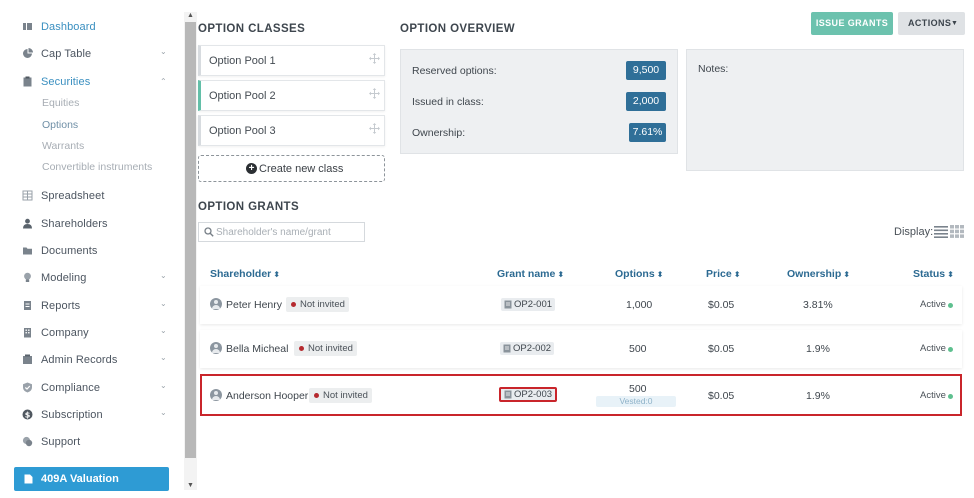 Image resolution: width=974 pixels, height=498 pixels. I want to click on invite-status-label: Not invited, so click(322, 304).